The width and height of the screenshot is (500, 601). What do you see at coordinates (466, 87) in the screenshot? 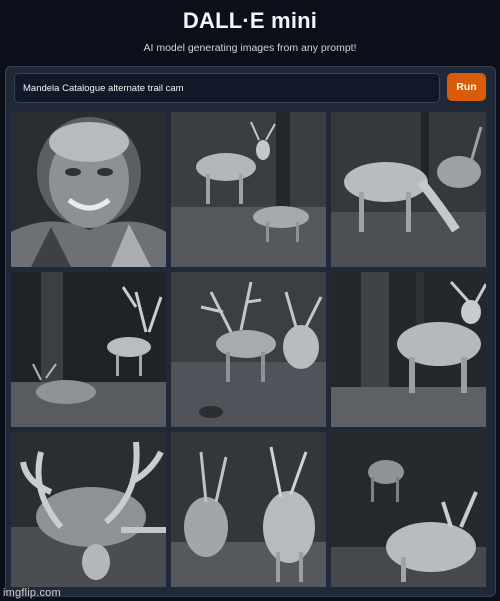
I see `run-button: Run` at bounding box center [466, 87].